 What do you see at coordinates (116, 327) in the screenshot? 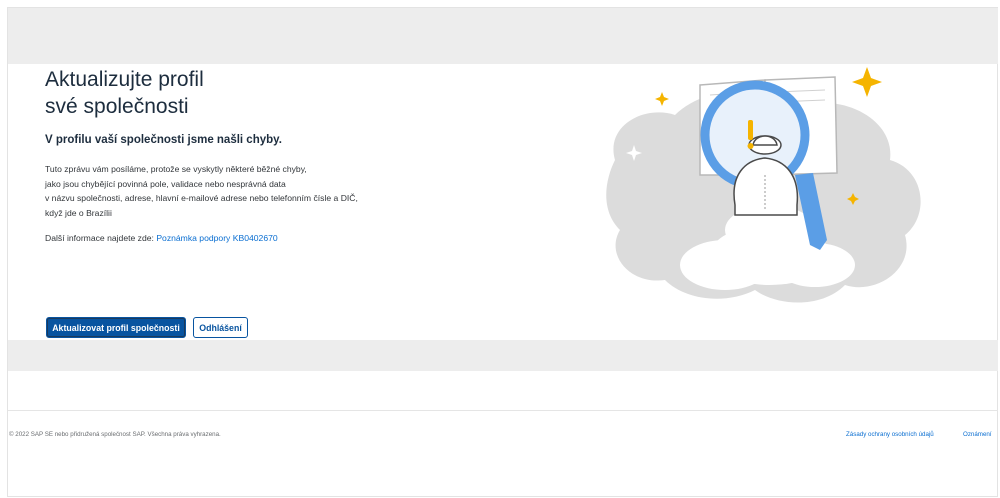
I see `update-company-profile-button: Aktualizovat profil společnosti` at bounding box center [116, 327].